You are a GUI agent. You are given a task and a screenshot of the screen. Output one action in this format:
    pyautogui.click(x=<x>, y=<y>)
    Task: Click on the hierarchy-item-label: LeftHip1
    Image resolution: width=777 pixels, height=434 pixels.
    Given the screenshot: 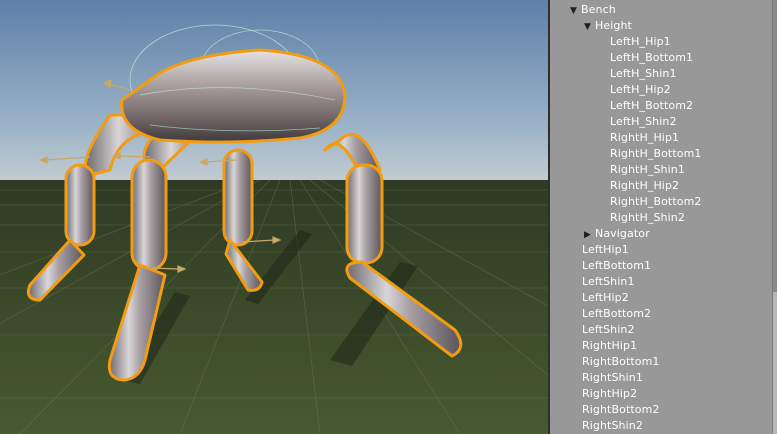 What is the action you would take?
    pyautogui.click(x=605, y=249)
    